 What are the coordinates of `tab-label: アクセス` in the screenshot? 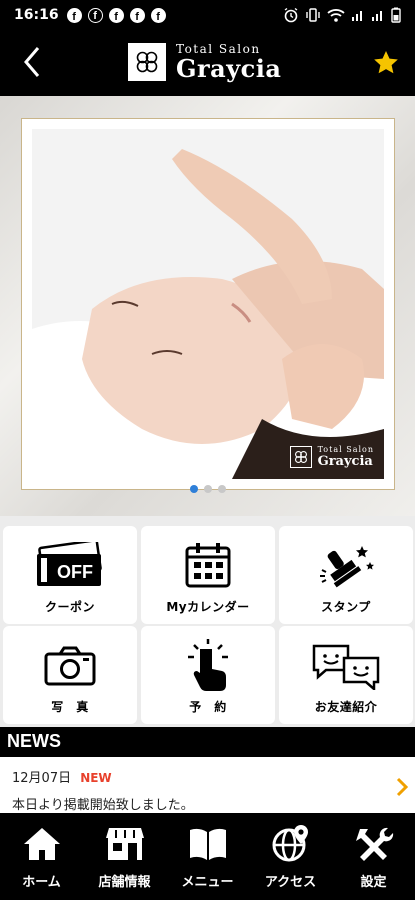 It's located at (290, 882).